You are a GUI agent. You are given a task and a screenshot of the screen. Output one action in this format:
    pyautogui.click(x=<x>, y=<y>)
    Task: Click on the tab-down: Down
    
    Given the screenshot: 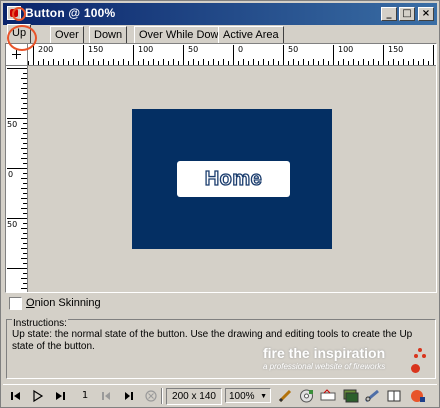 What is the action you would take?
    pyautogui.click(x=108, y=35)
    